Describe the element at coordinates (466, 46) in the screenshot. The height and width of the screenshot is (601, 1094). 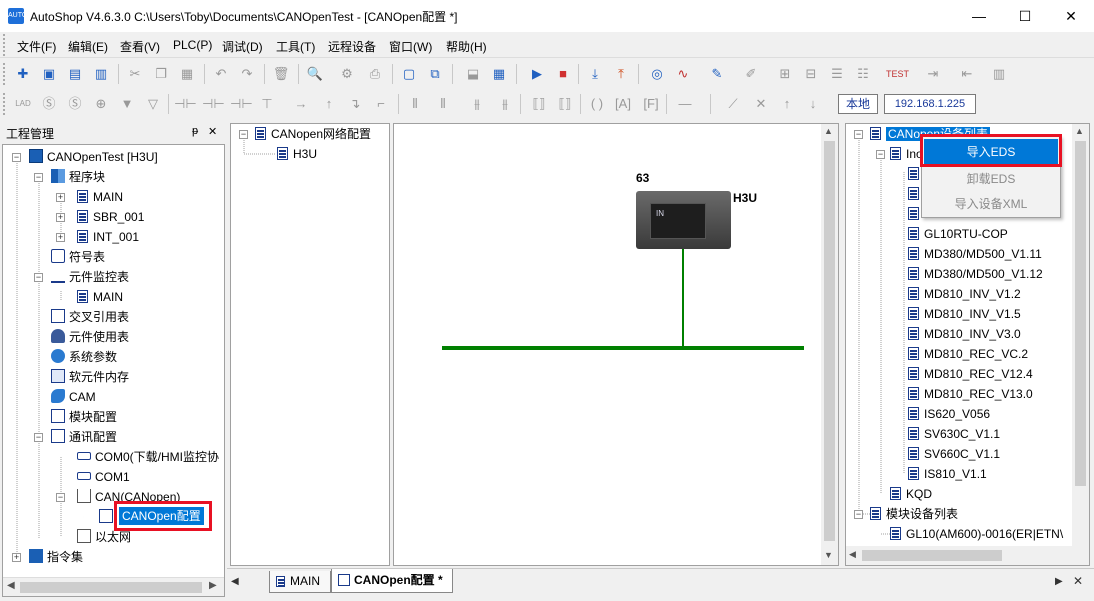
I see `menu-help: 帮助(H)` at that location.